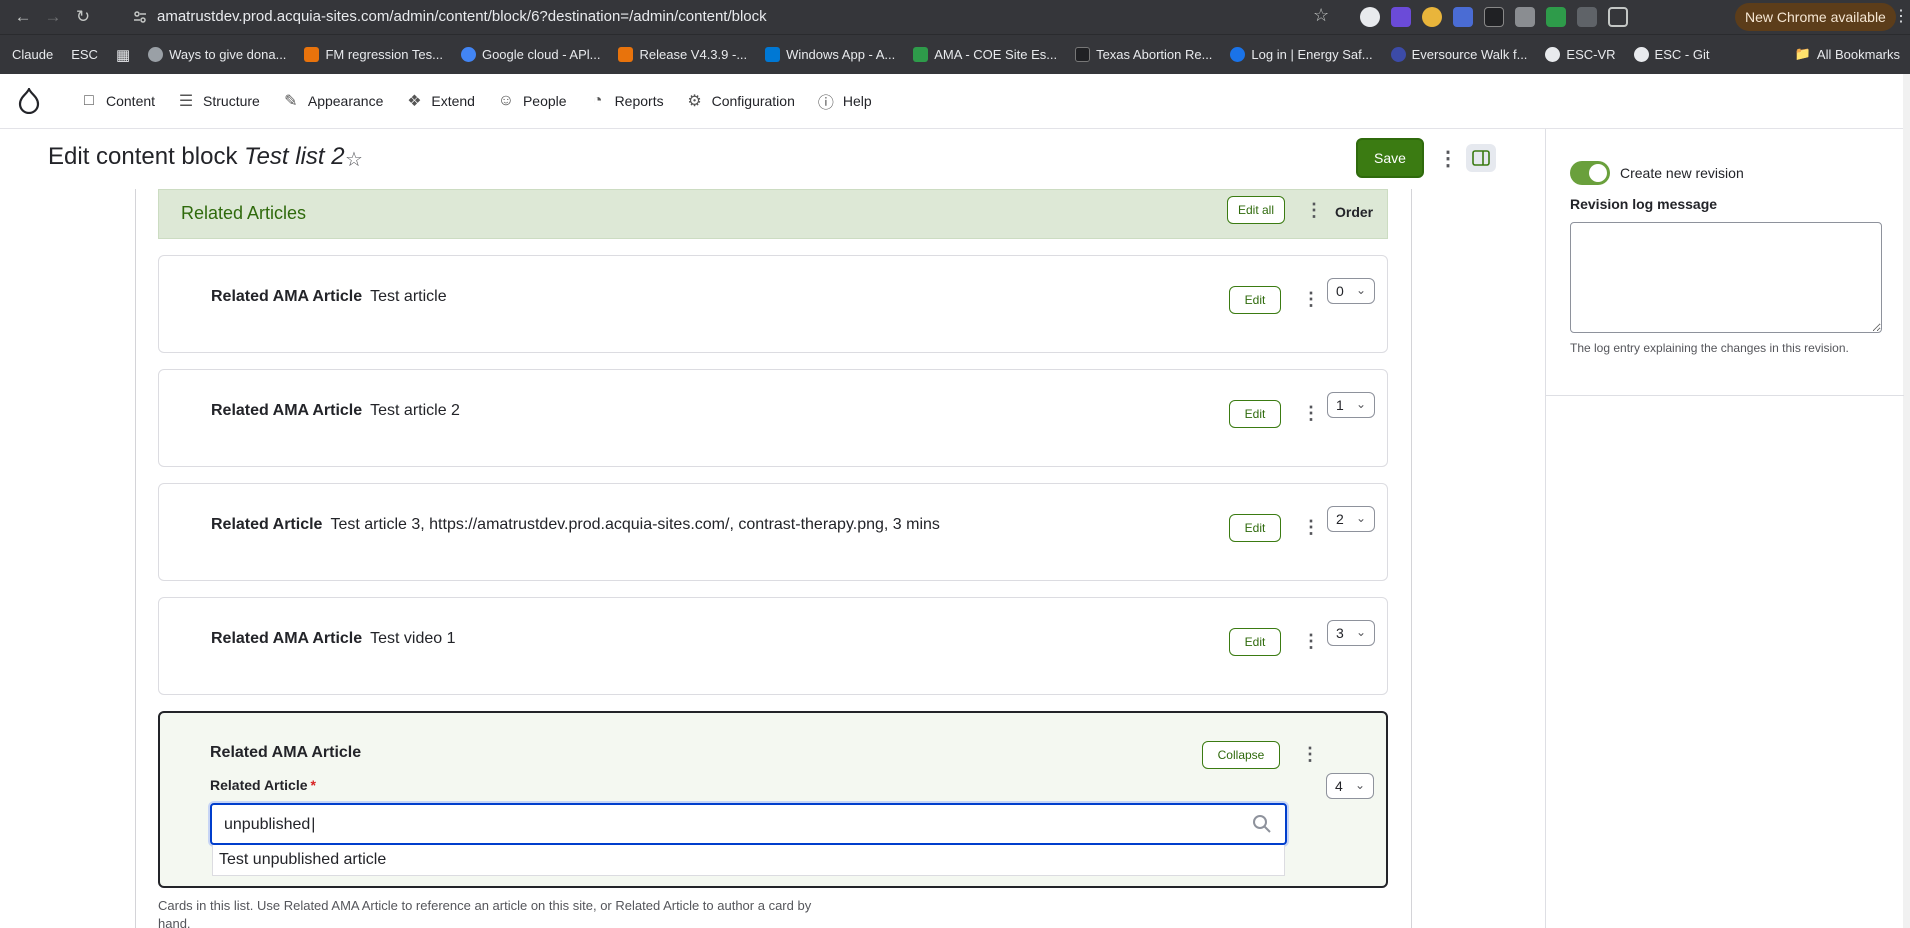  Describe the element at coordinates (1590, 173) in the screenshot. I see `revision-switch` at that location.